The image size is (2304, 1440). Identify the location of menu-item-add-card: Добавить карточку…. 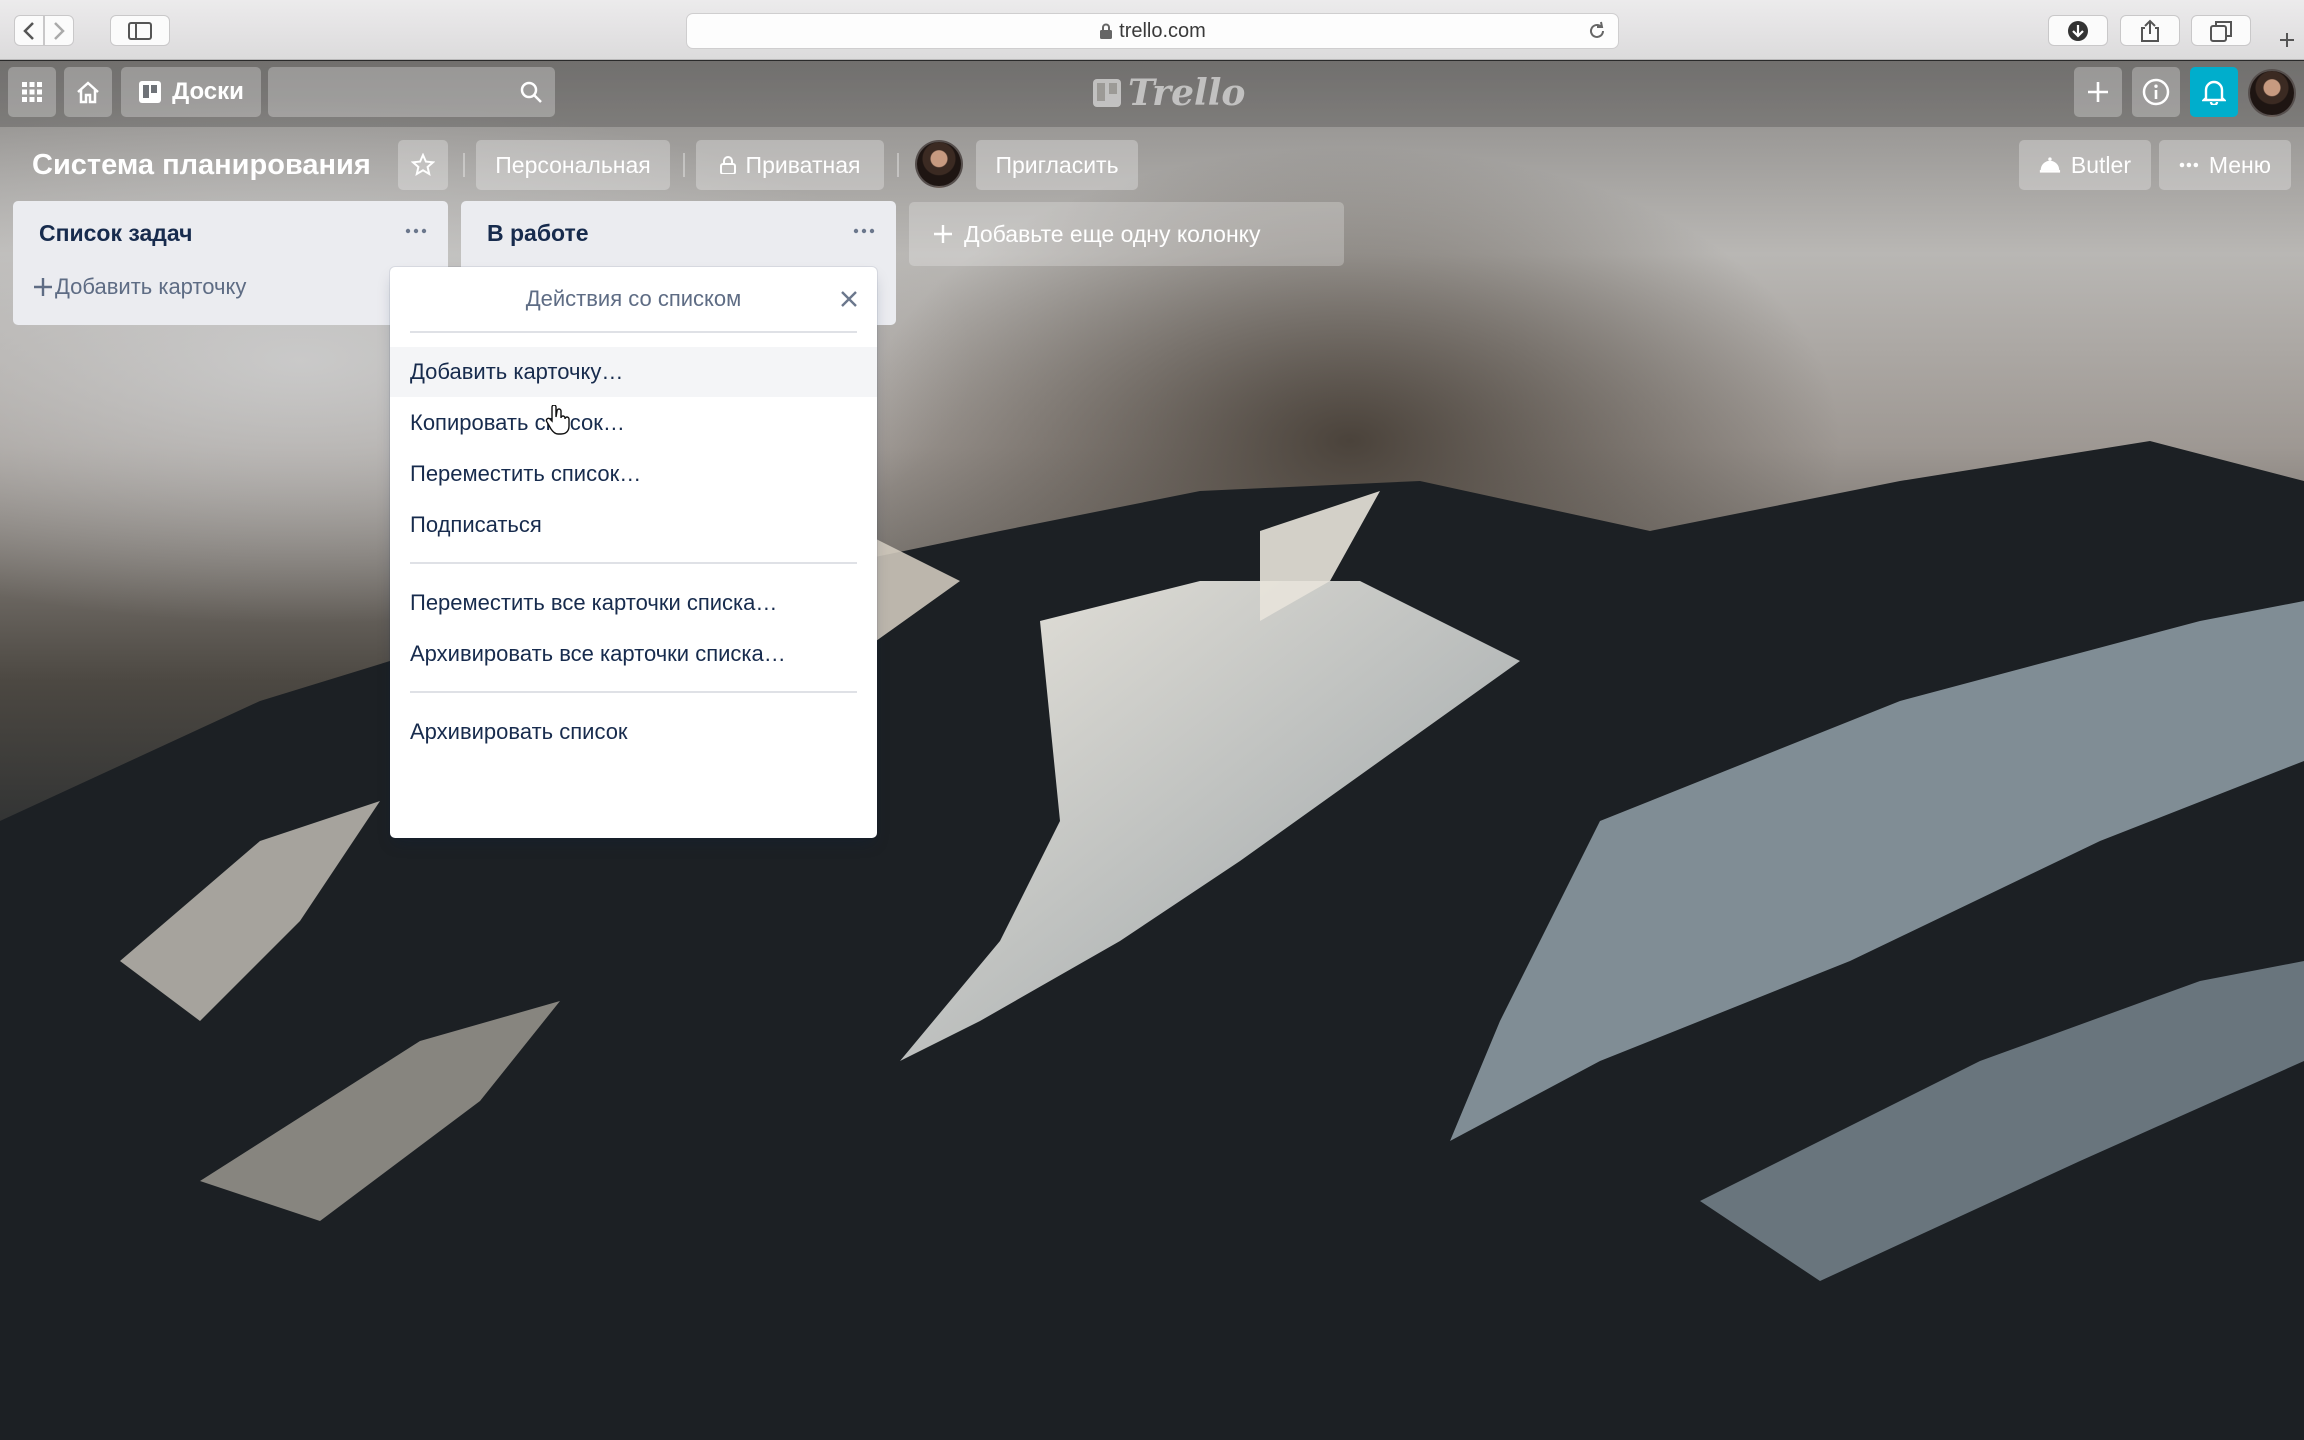
(633, 372).